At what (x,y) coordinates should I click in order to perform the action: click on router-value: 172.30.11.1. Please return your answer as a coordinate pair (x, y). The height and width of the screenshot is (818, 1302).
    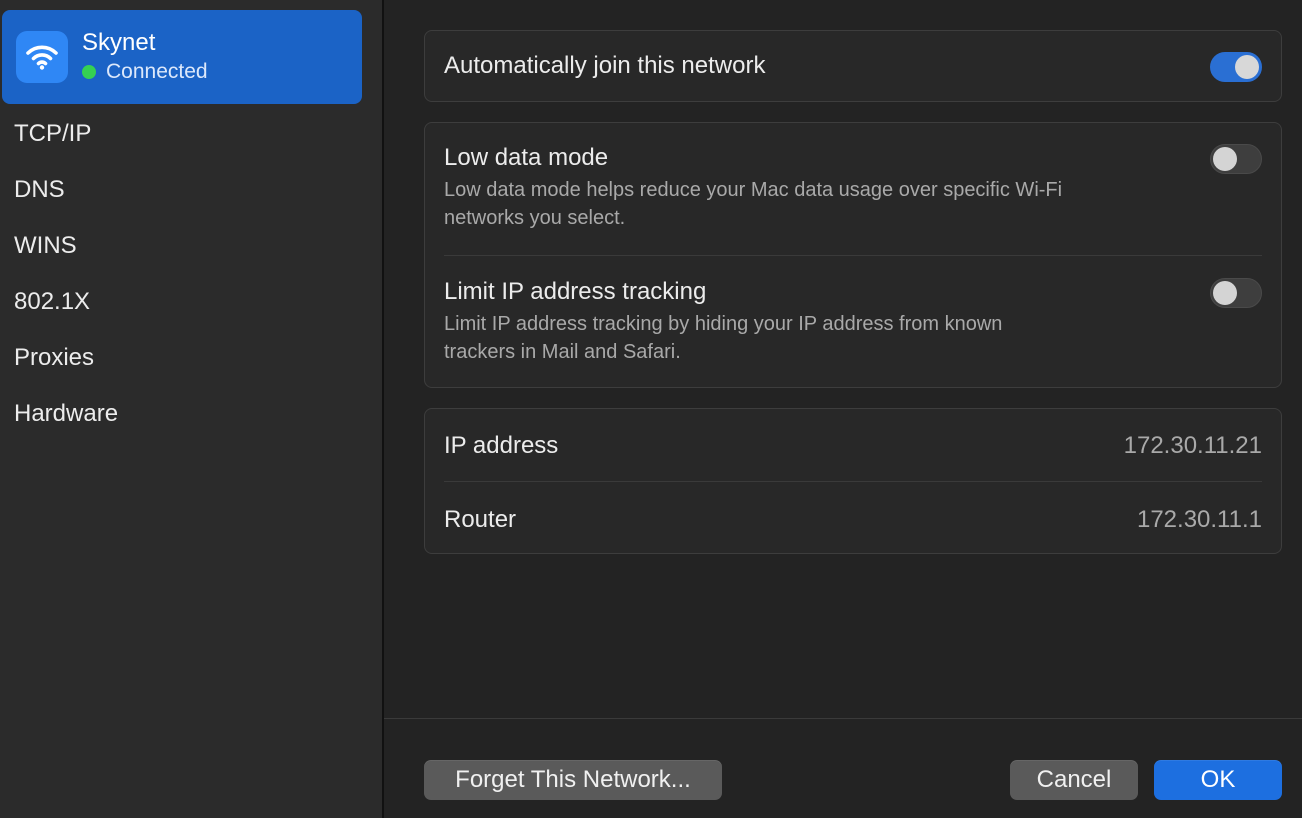
    Looking at the image, I should click on (1199, 519).